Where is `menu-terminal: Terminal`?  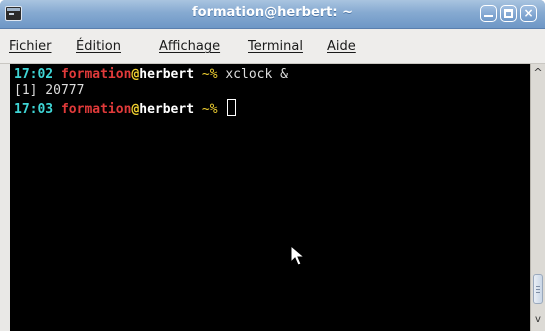
menu-terminal: Terminal is located at coordinates (275, 46).